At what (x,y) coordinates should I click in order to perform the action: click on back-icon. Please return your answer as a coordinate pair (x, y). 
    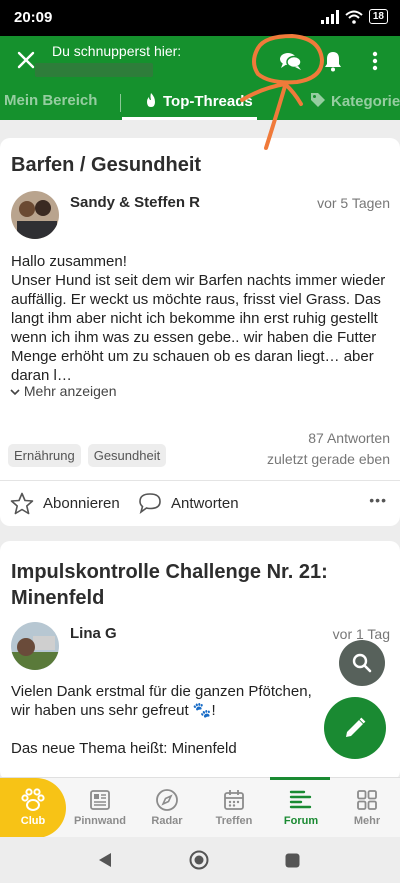
    Looking at the image, I should click on (105, 860).